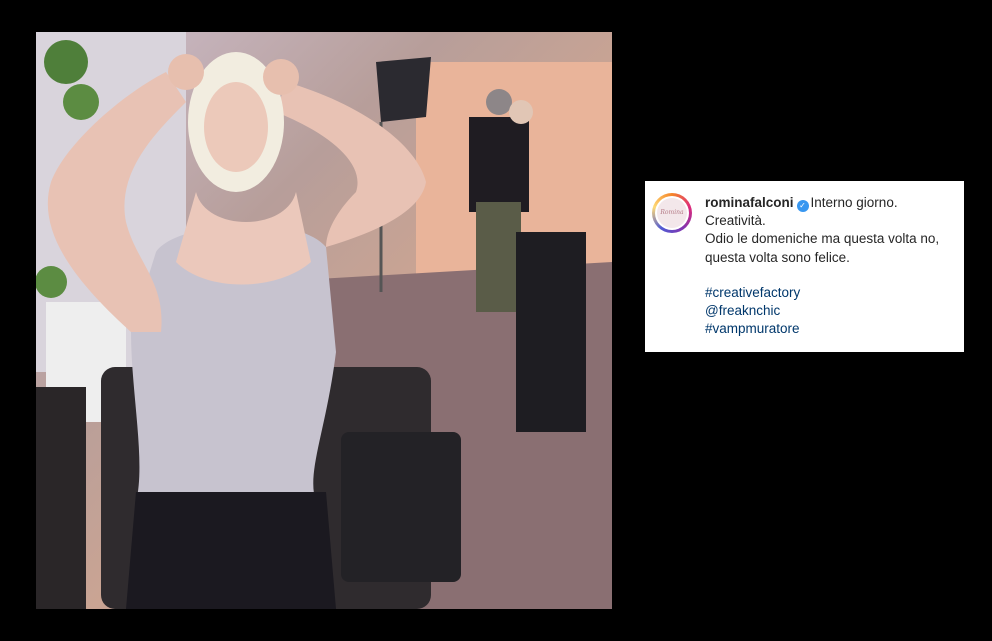 The image size is (992, 641). Describe the element at coordinates (828, 293) in the screenshot. I see `hashtag-link-creativefactory: #creativefactory` at that location.